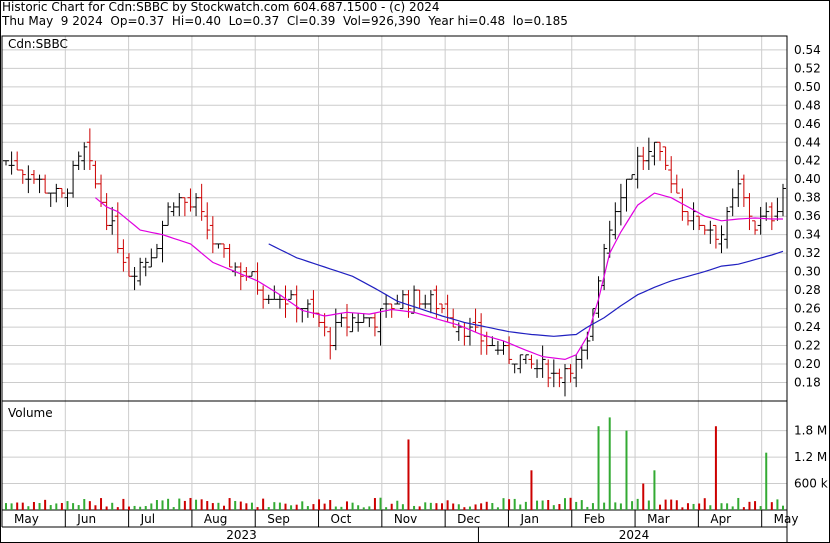 The width and height of the screenshot is (830, 543). I want to click on price-tick-label: 0.28, so click(807, 290).